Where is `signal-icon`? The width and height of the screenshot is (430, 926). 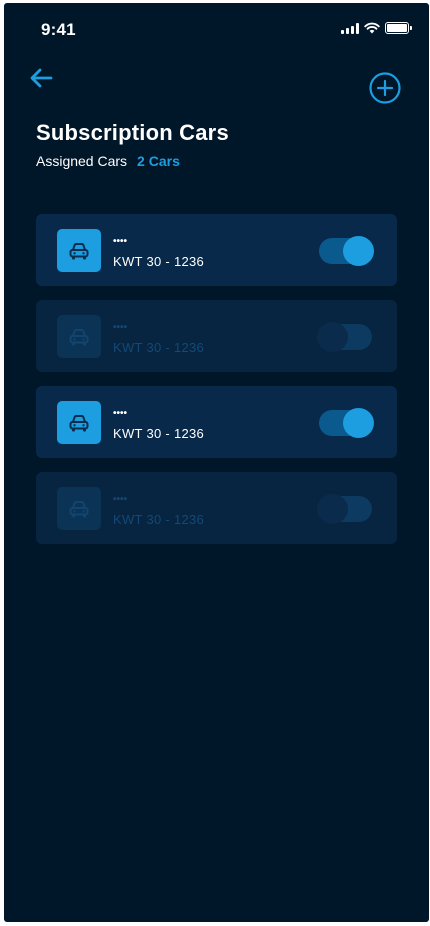 signal-icon is located at coordinates (350, 28).